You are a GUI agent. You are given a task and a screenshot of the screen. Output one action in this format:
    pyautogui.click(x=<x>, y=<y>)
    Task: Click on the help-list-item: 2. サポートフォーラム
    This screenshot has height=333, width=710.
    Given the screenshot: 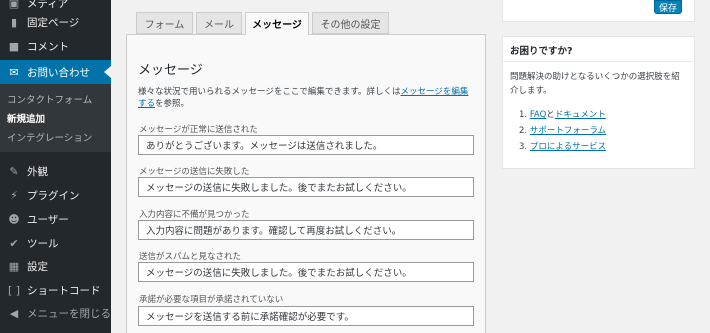 What is the action you would take?
    pyautogui.click(x=562, y=130)
    